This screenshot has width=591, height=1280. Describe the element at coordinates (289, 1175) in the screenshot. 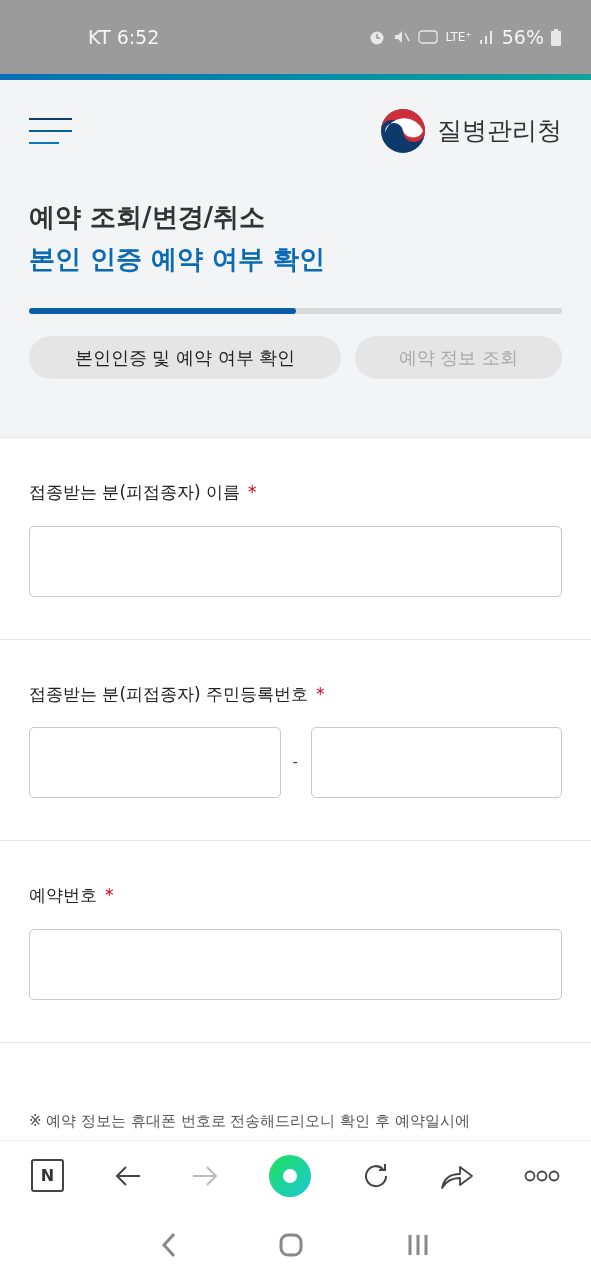

I see `home-circle-icon` at that location.